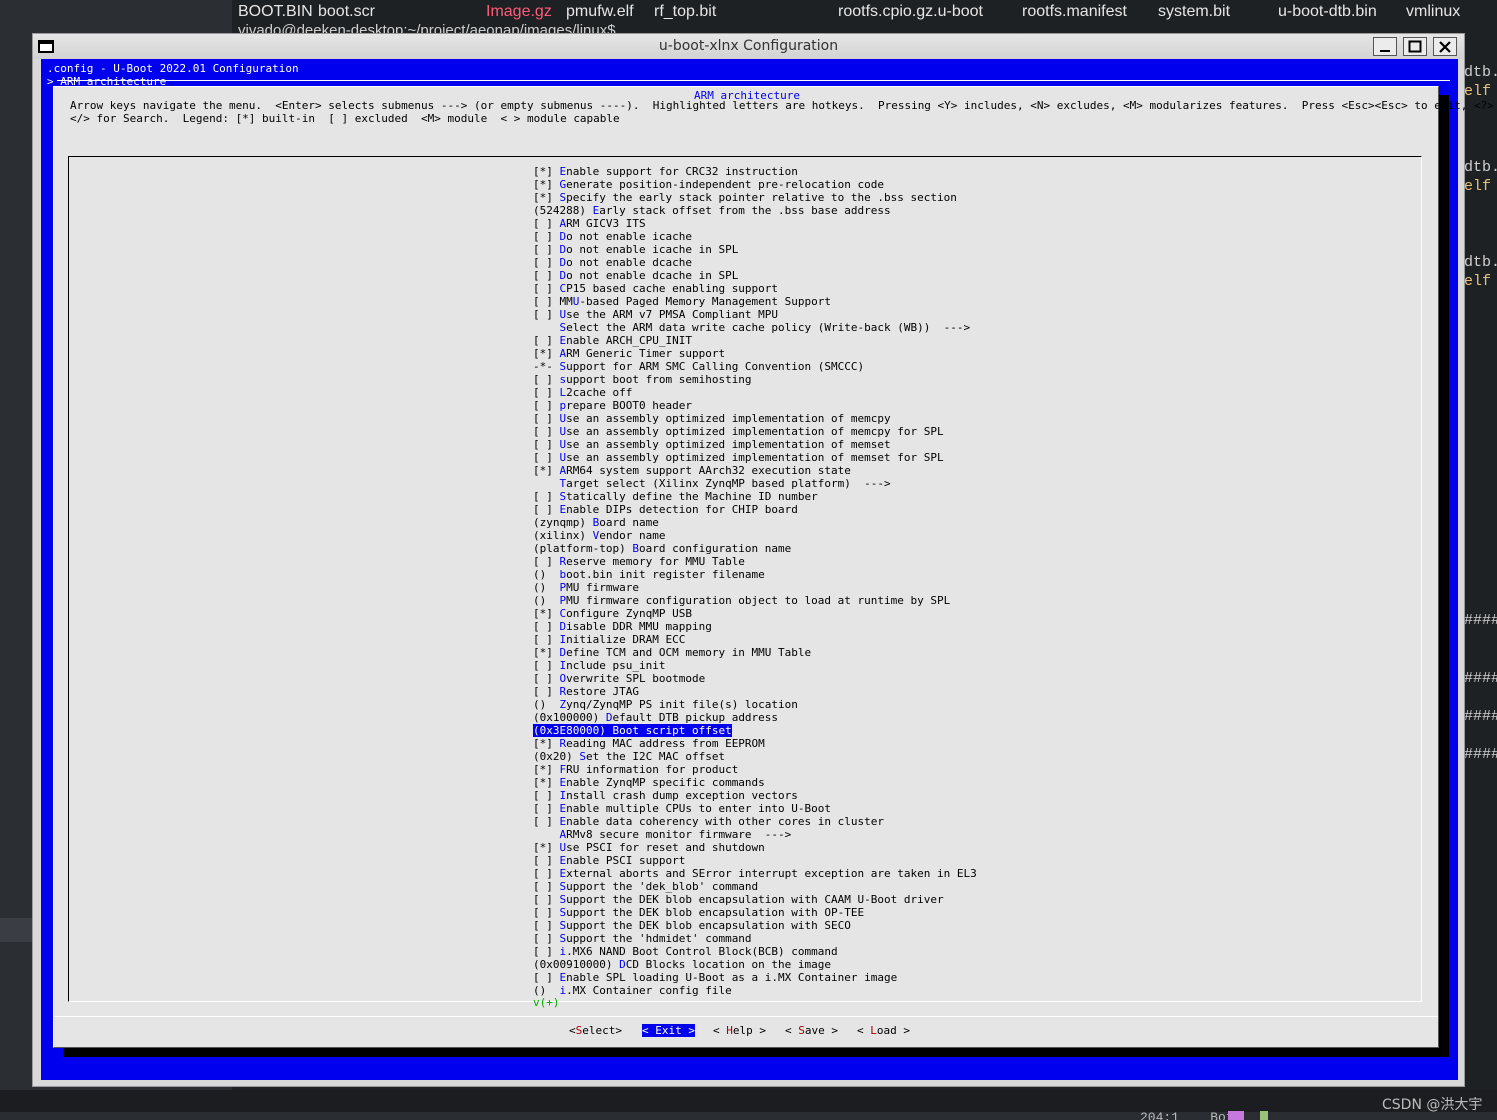  Describe the element at coordinates (600, 11) in the screenshot. I see `background-file-name: pmufw.elf` at that location.